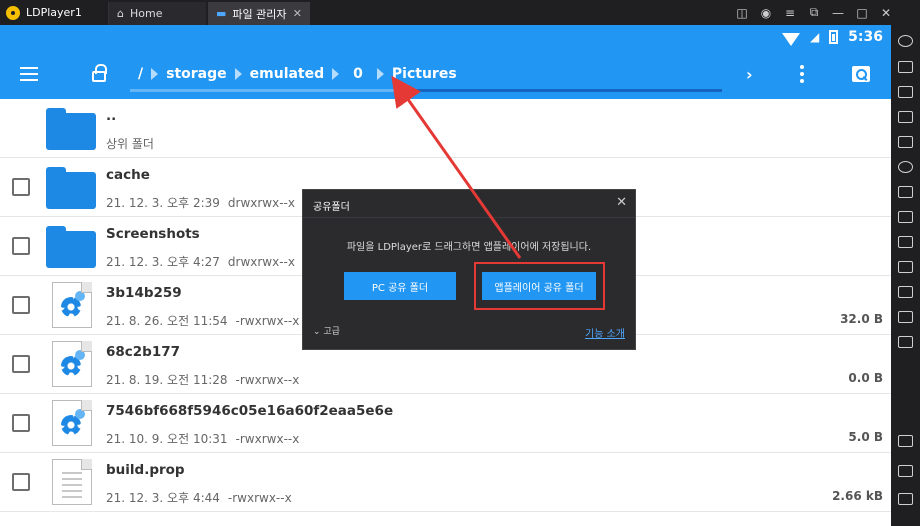 The image size is (920, 526). I want to click on folder-icon: ▬, so click(221, 13).